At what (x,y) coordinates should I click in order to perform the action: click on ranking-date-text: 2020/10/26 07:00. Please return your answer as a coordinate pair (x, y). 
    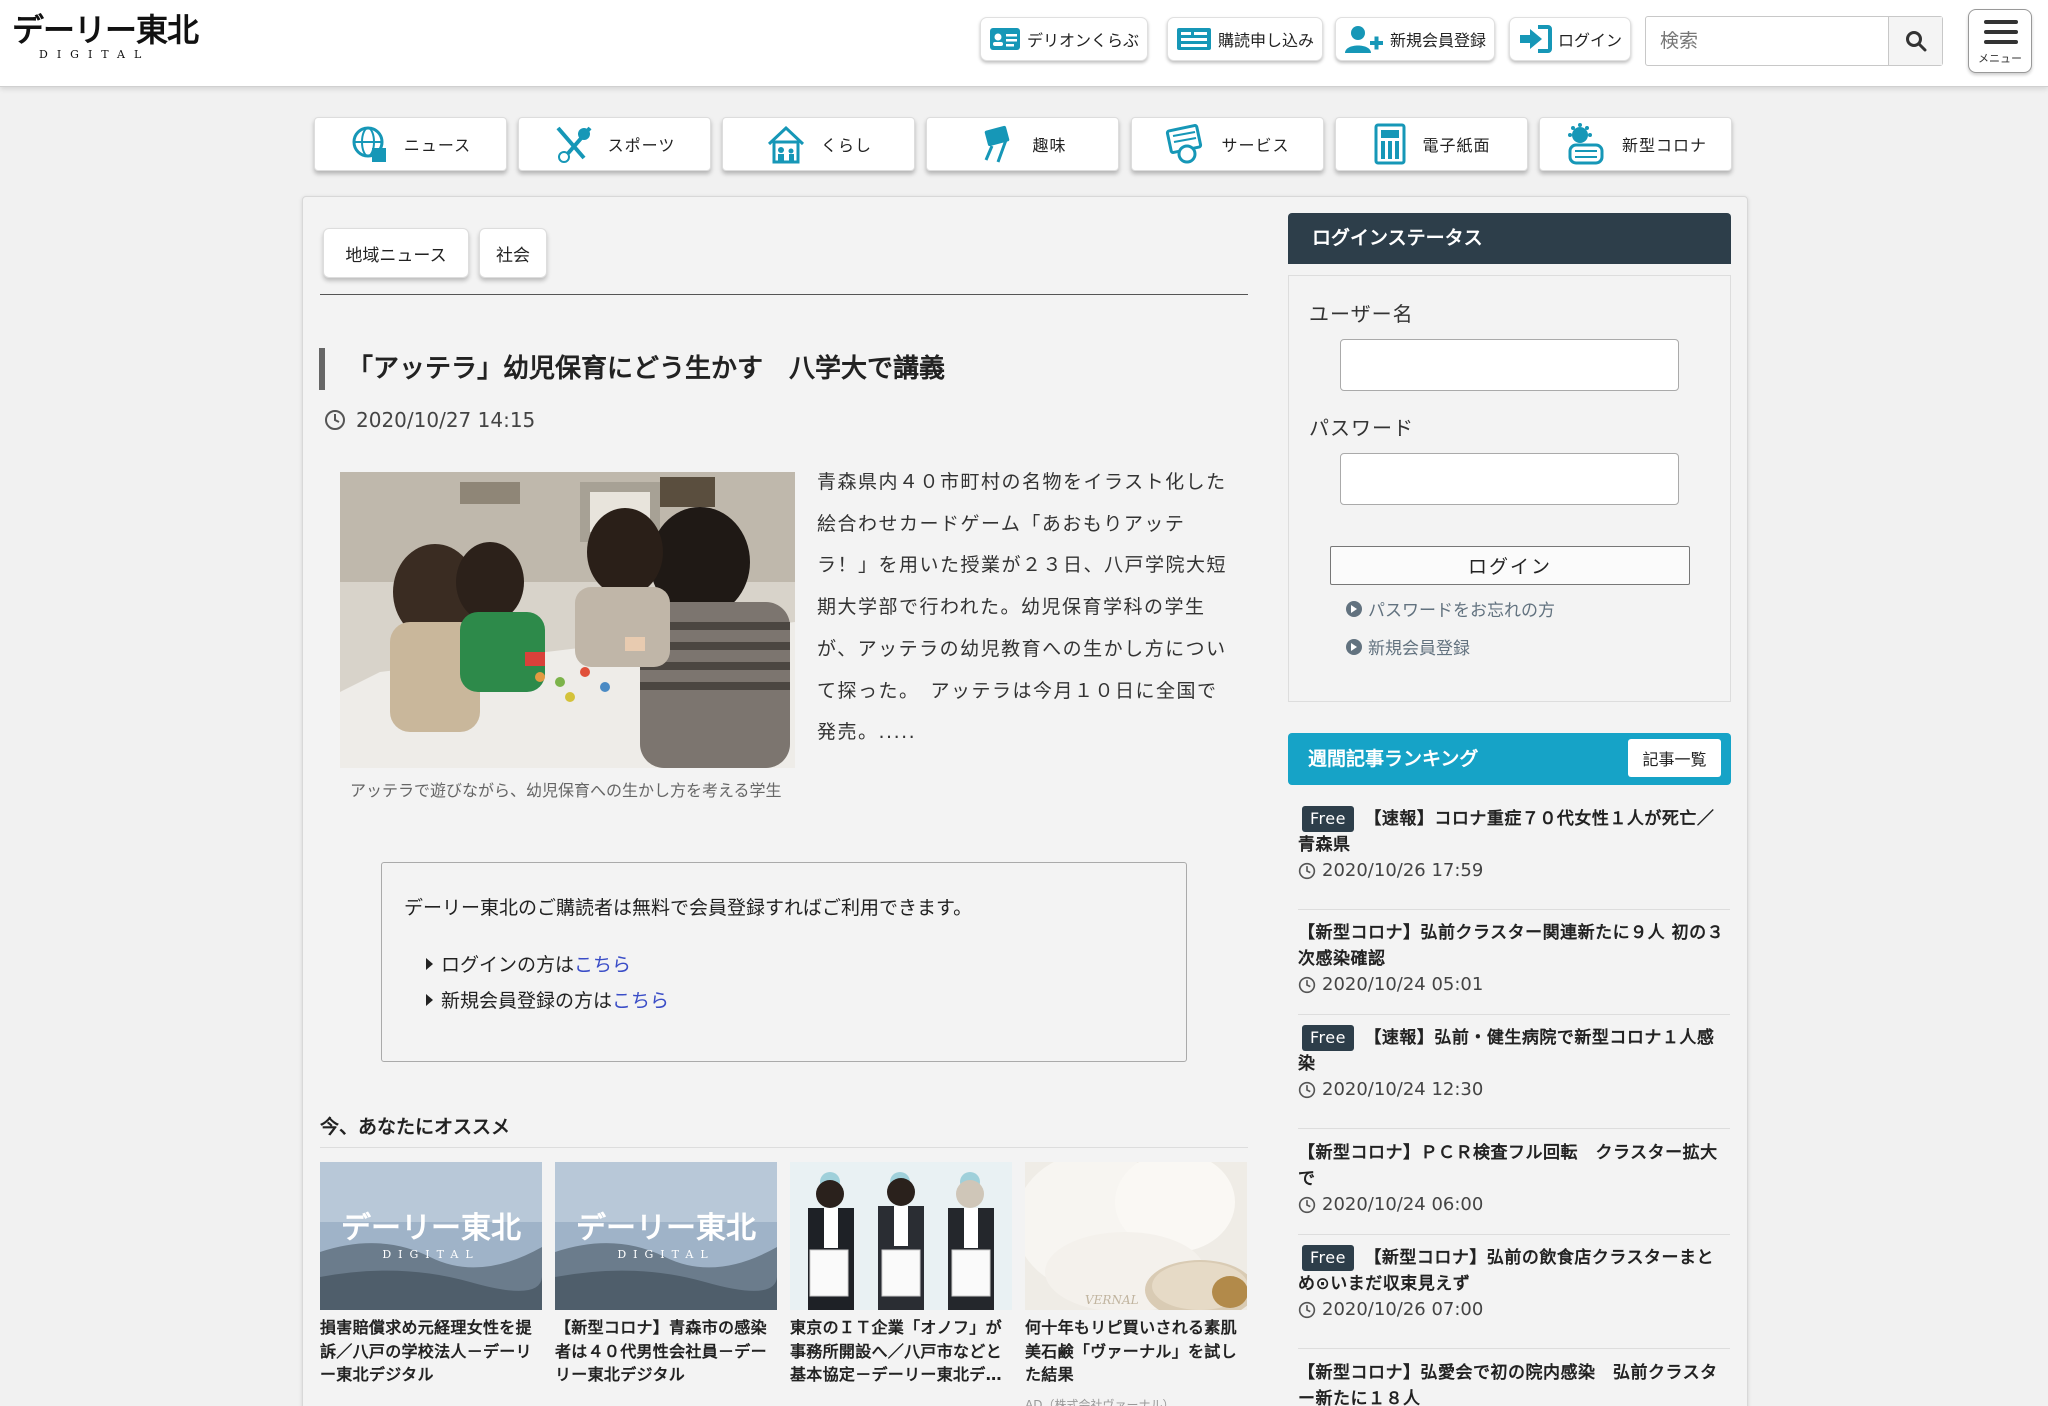
    Looking at the image, I should click on (1403, 1309).